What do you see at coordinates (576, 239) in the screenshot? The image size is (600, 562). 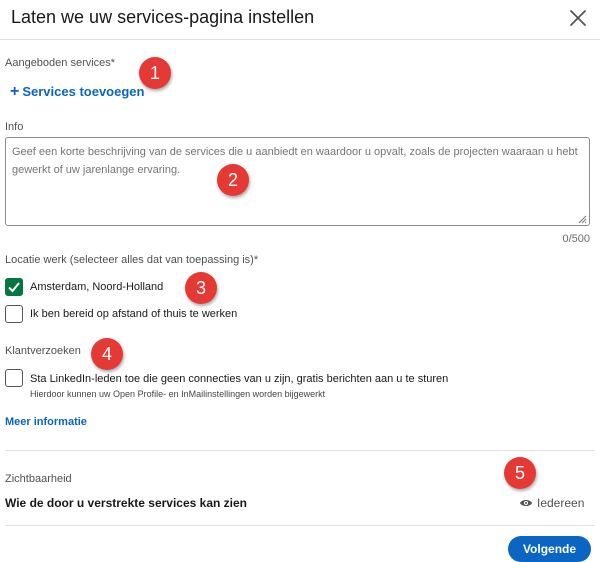 I see `char-counter: 0/500` at bounding box center [576, 239].